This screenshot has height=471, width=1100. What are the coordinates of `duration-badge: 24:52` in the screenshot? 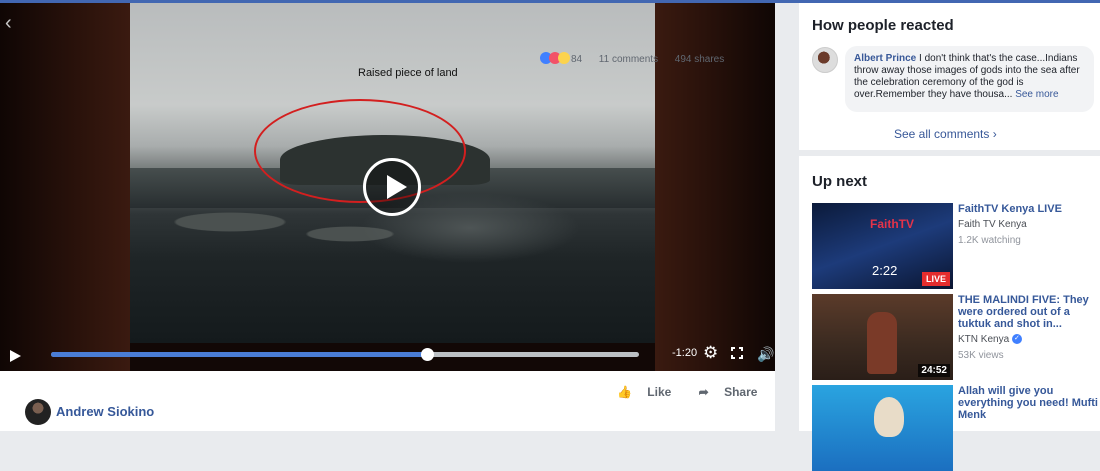 It's located at (934, 370).